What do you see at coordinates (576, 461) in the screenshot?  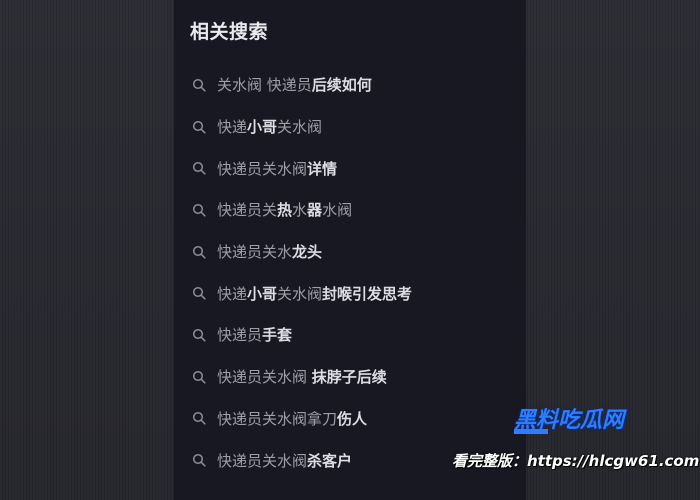 I see `watermark-url: 看完整版：https://hlcgw61.com` at bounding box center [576, 461].